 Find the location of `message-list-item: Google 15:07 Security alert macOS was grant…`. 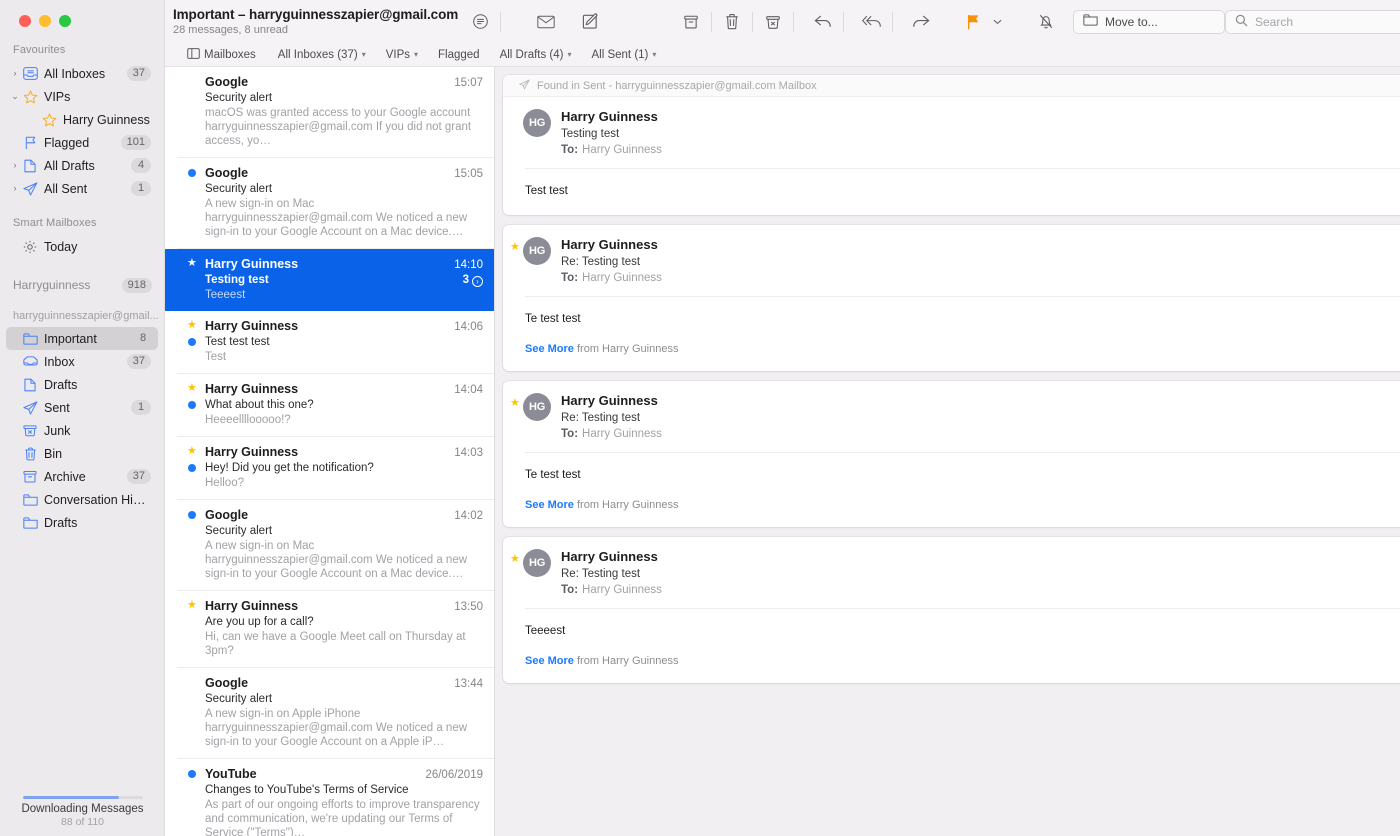

message-list-item: Google 15:07 Security alert macOS was grant… is located at coordinates (335, 112).